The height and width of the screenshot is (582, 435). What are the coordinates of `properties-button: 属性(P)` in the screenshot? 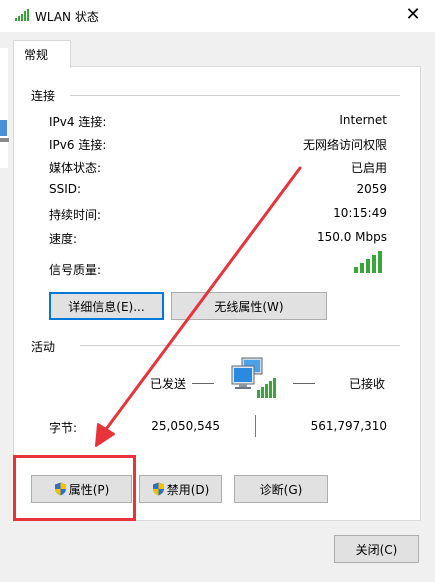 It's located at (81, 489).